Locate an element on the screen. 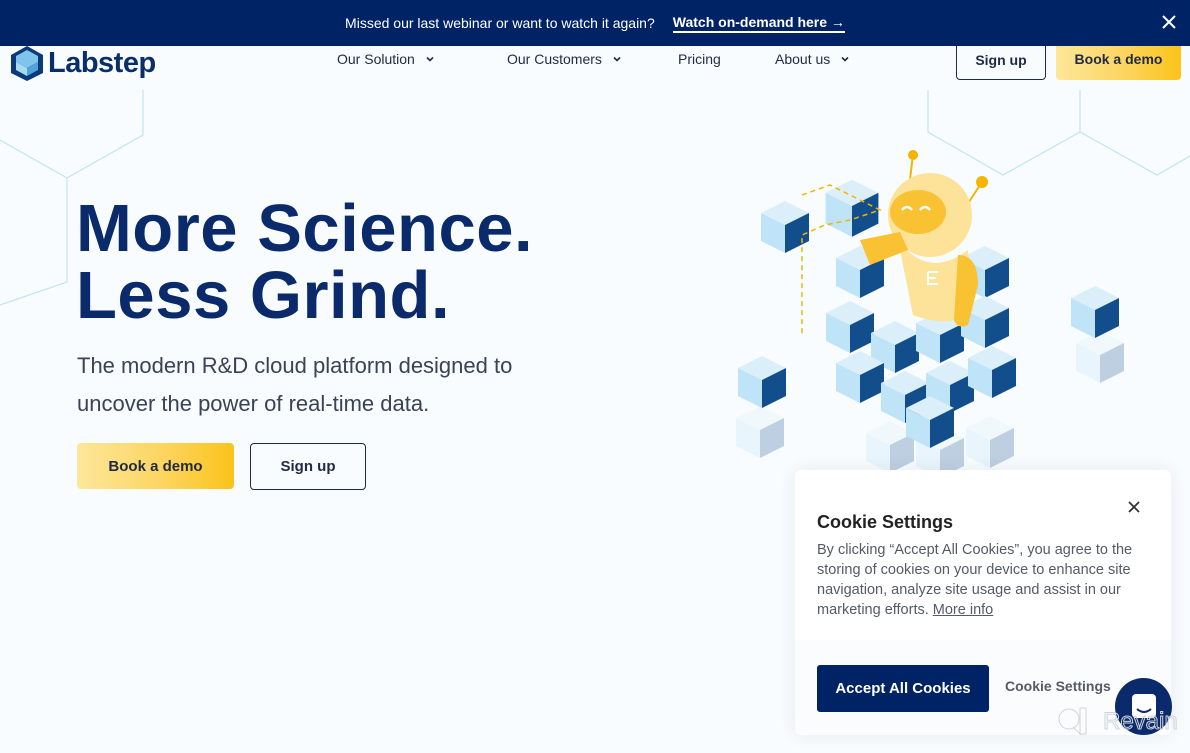 The height and width of the screenshot is (753, 1190). revain-logo-icon is located at coordinates (1072, 721).